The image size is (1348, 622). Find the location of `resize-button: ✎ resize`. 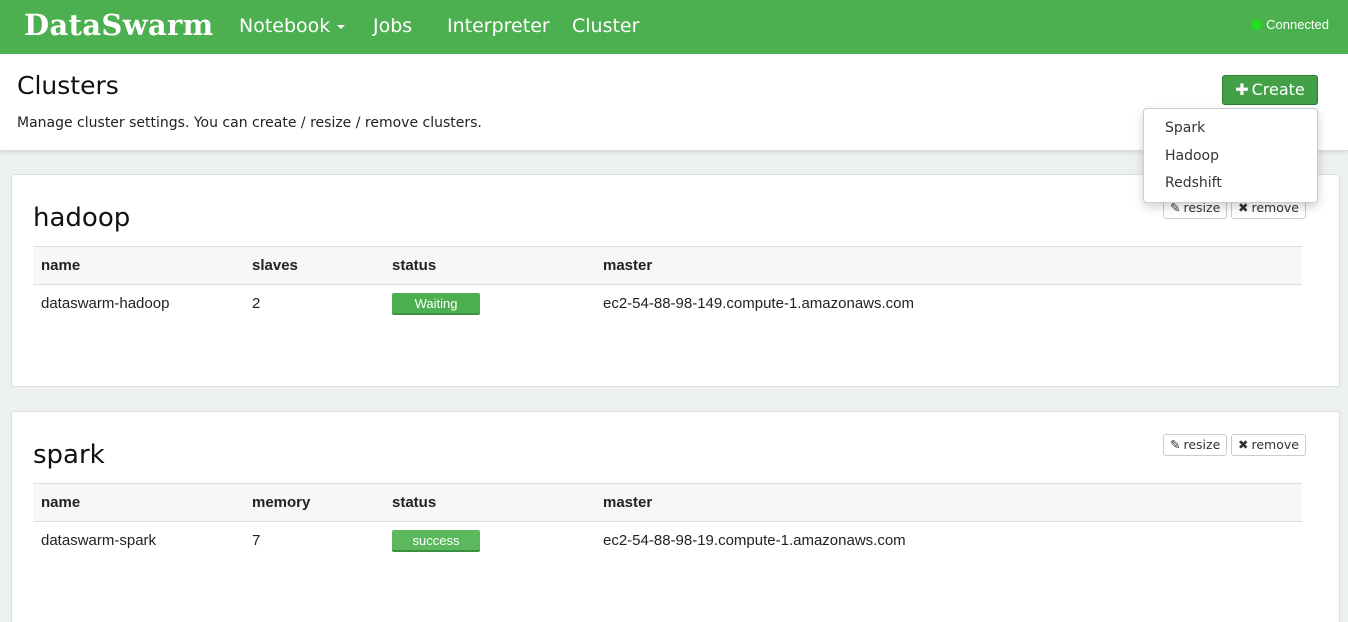

resize-button: ✎ resize is located at coordinates (1195, 445).